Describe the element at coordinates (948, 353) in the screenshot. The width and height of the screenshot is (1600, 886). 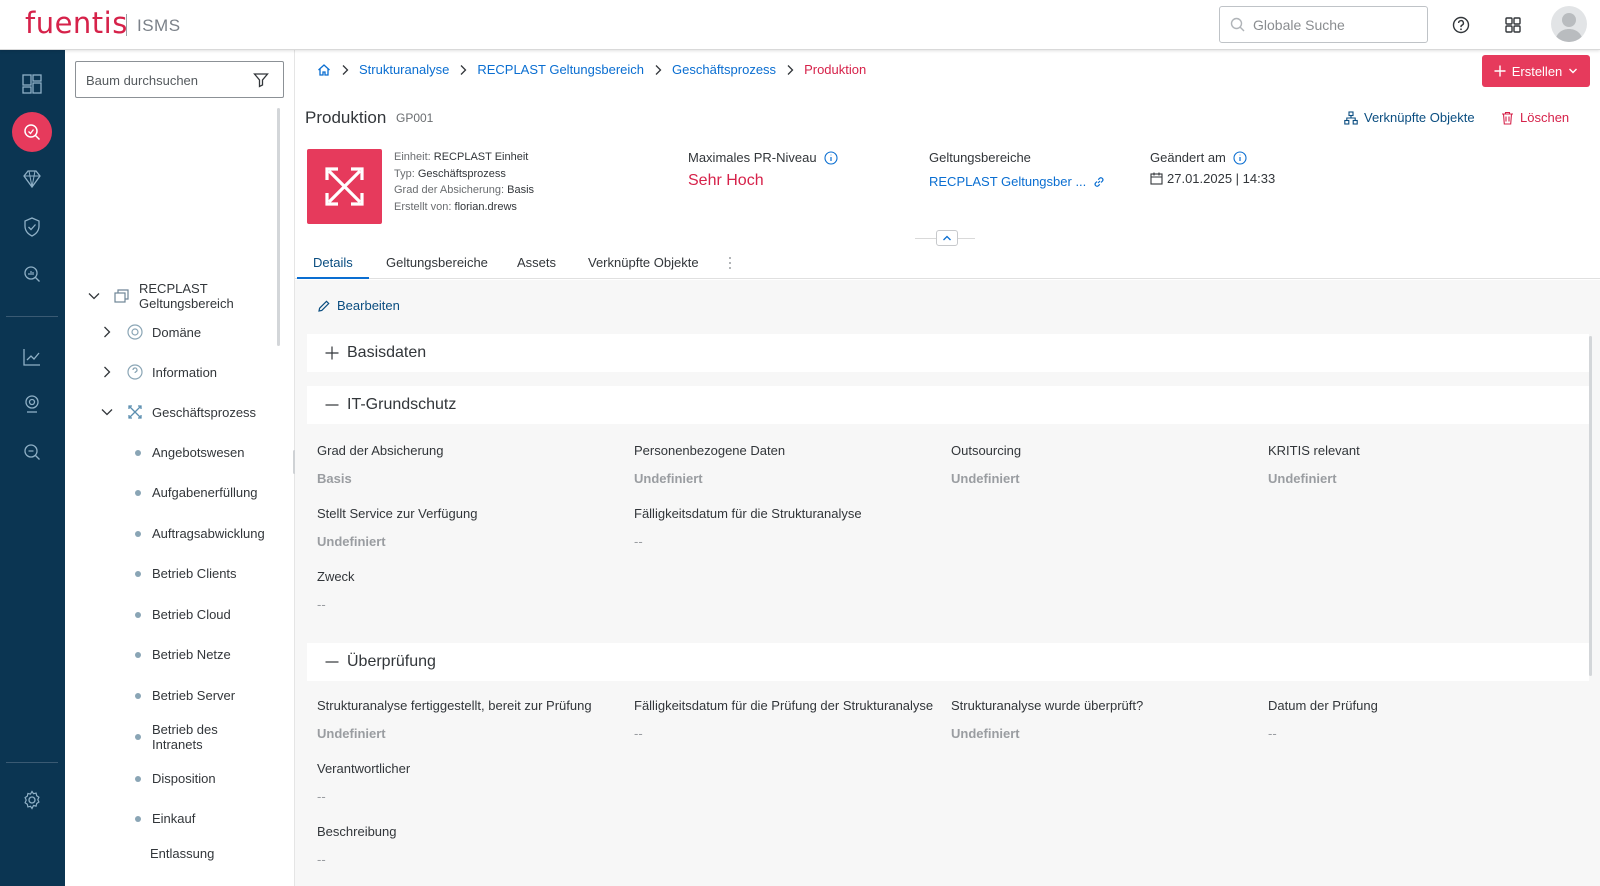
I see `section-basisdaten: Basisdaten` at that location.